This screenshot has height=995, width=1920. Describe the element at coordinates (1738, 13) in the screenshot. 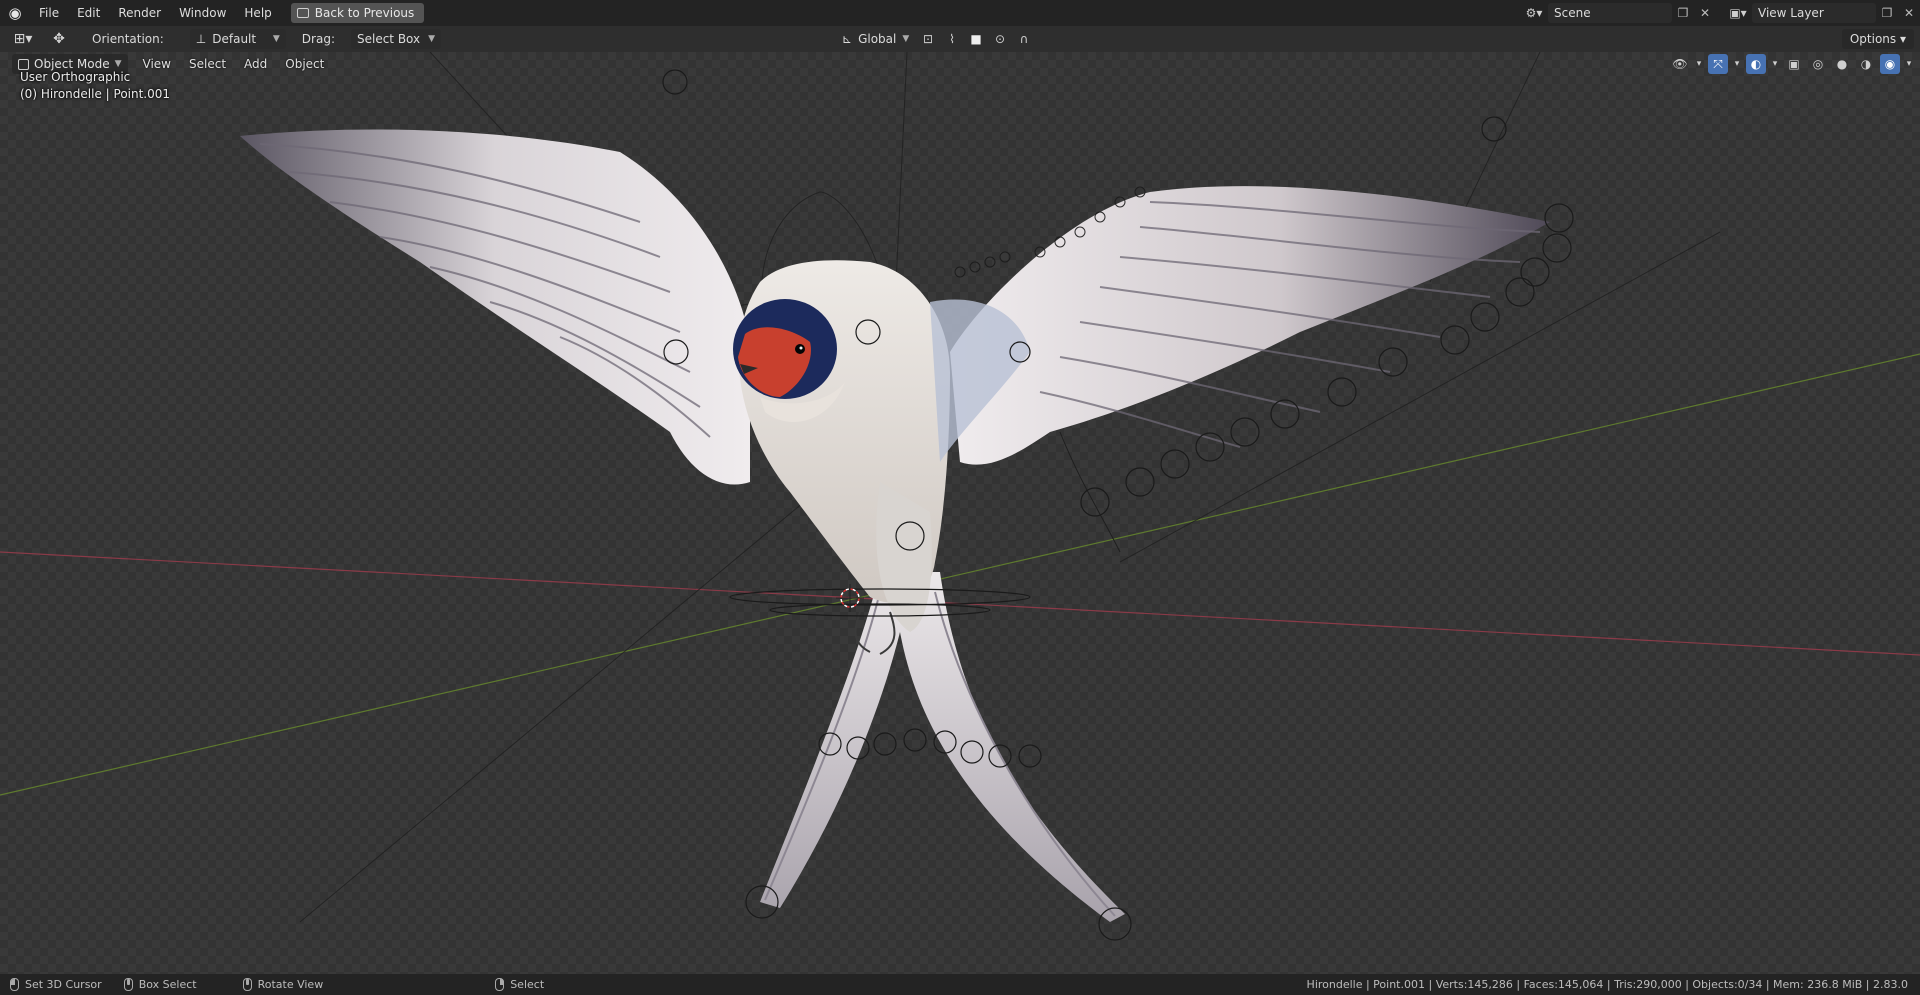

I see `view-layer-icon: ▣▾` at that location.